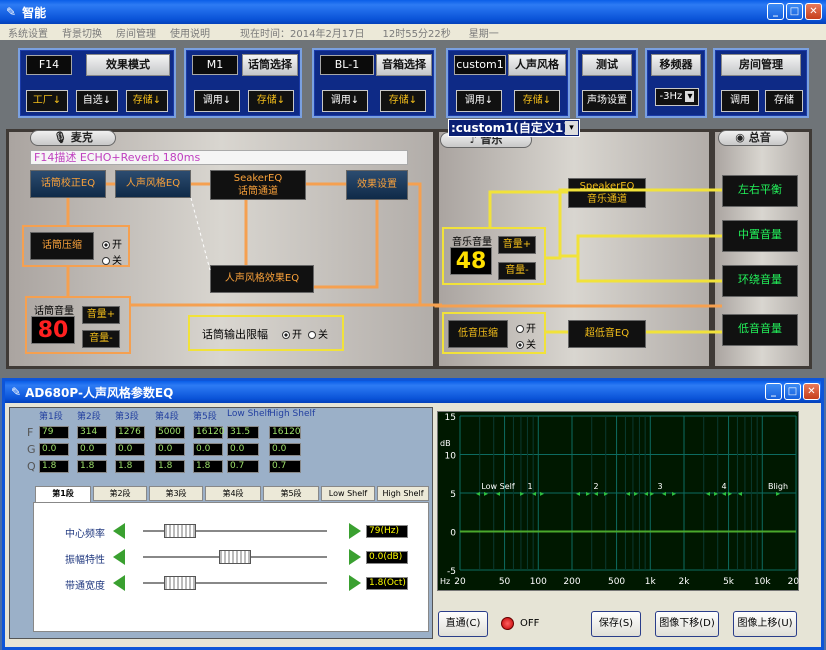  Describe the element at coordinates (167, 417) in the screenshot. I see `band-header: 第4段` at that location.